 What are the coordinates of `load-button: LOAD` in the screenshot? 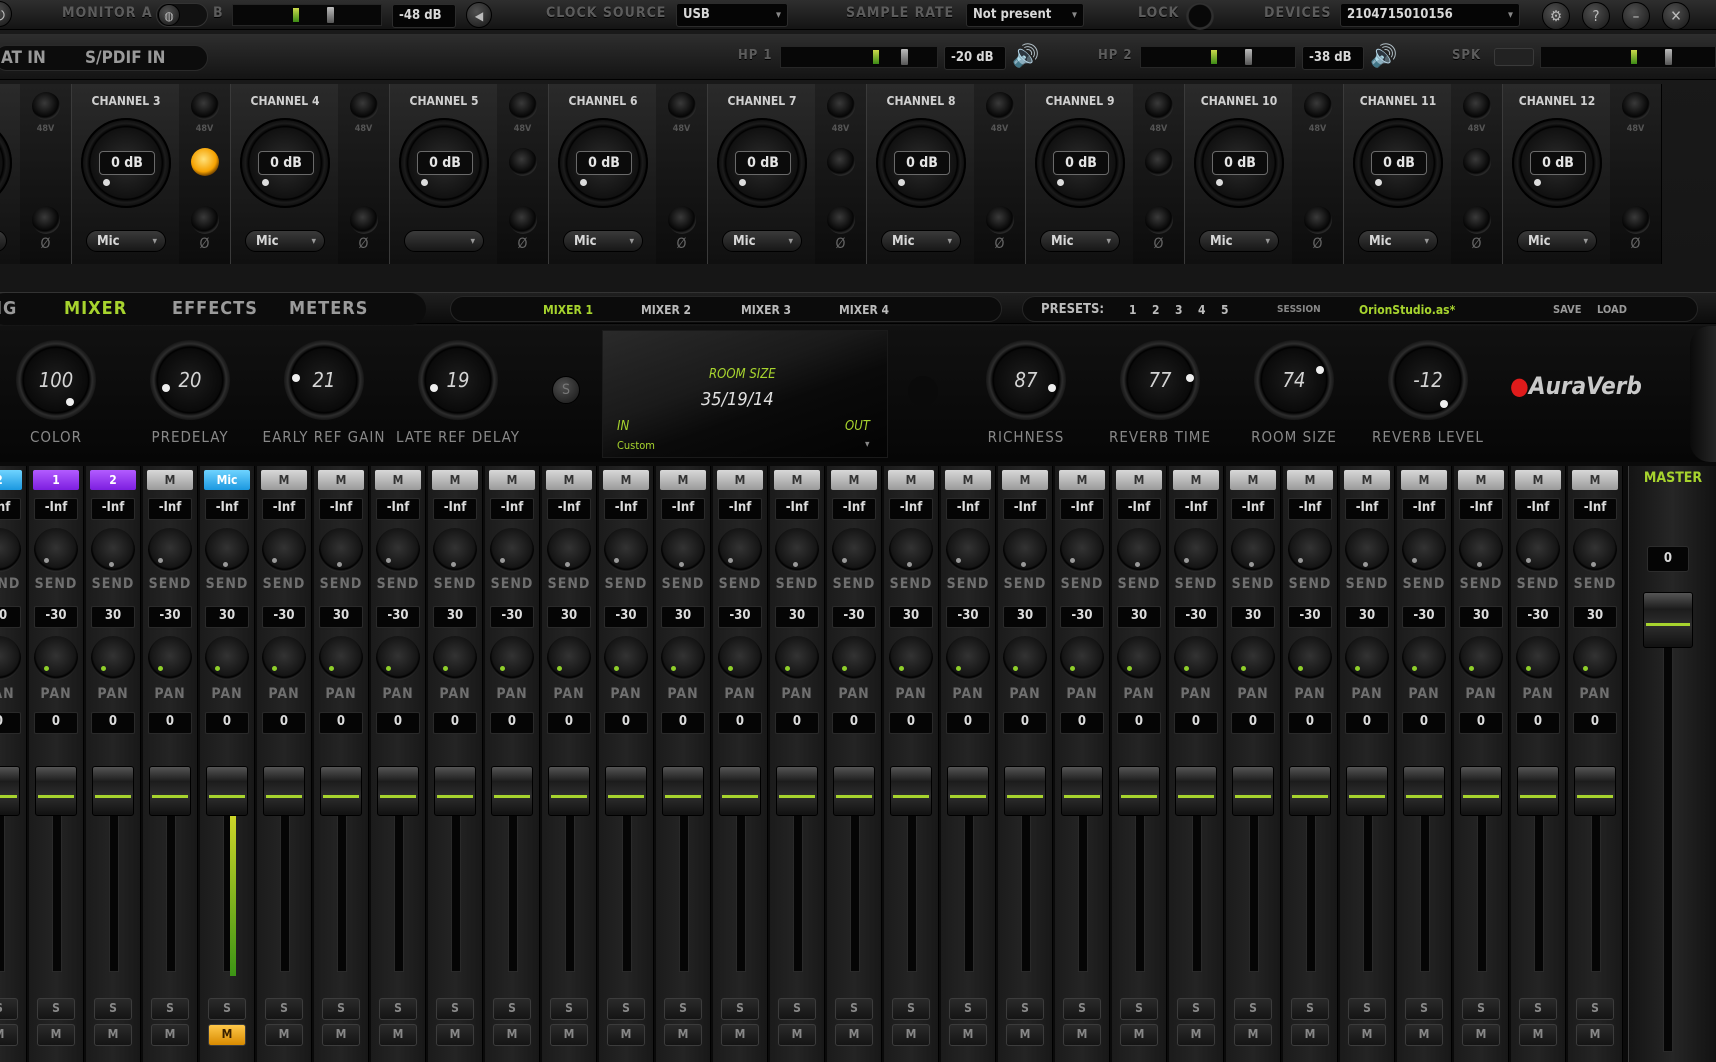 It's located at (1612, 310).